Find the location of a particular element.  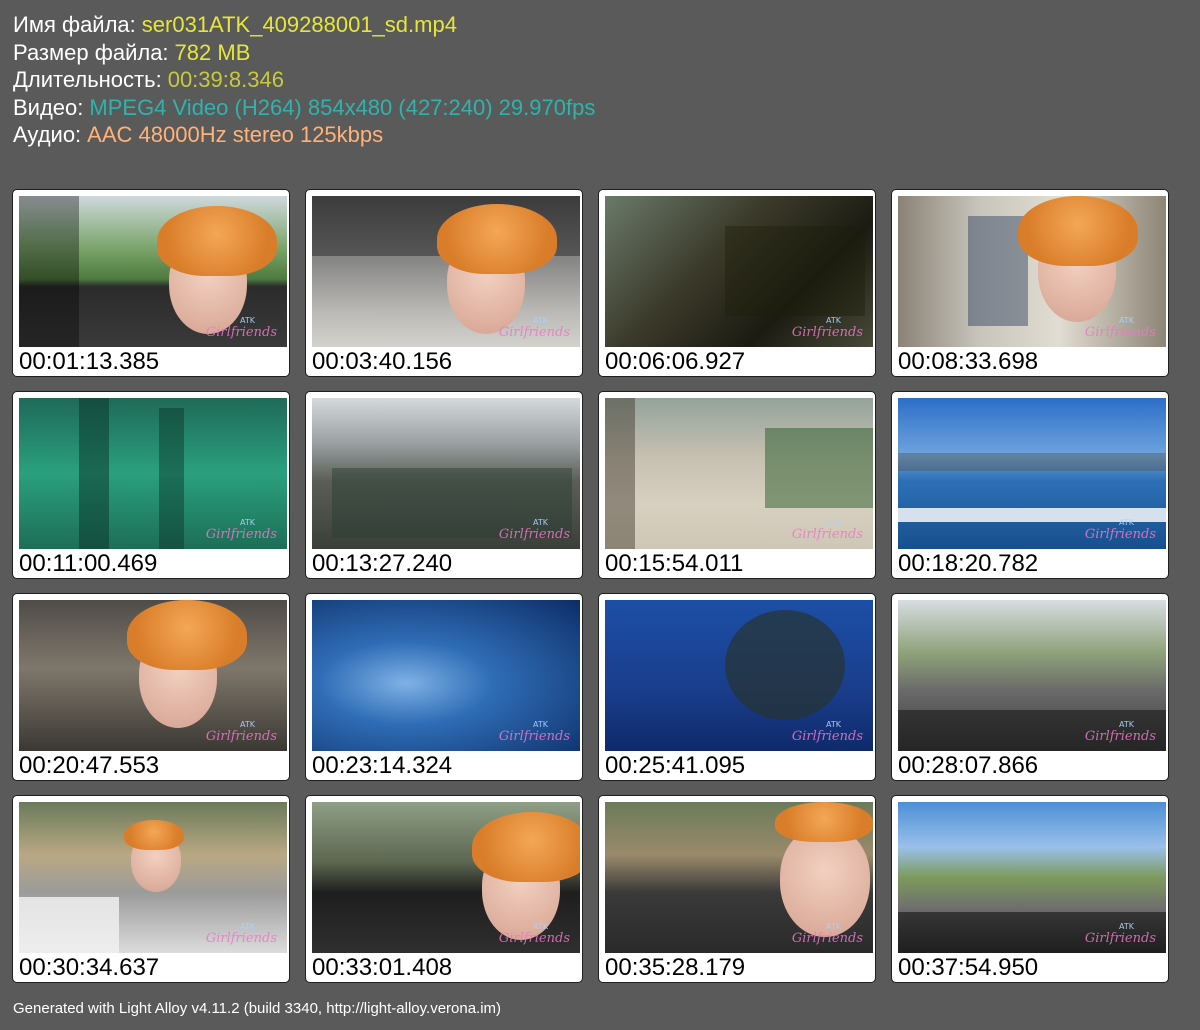

thumbnail-3: ATK Girlfriends 00:06:06.927 is located at coordinates (737, 283).